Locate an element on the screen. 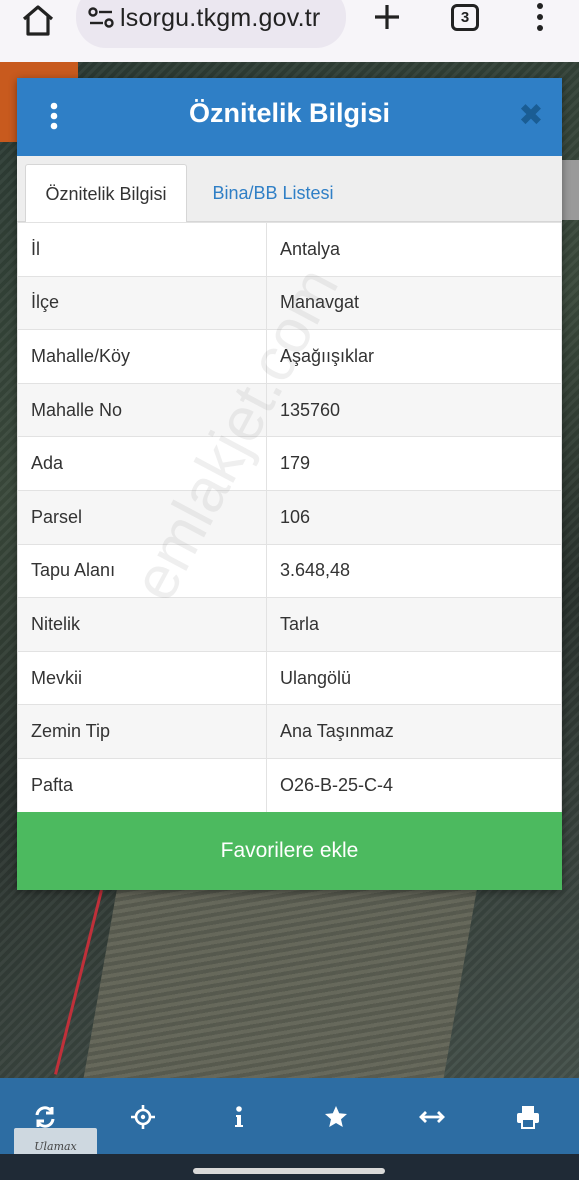 The height and width of the screenshot is (1180, 579). map-parcel-field is located at coordinates (280, 985).